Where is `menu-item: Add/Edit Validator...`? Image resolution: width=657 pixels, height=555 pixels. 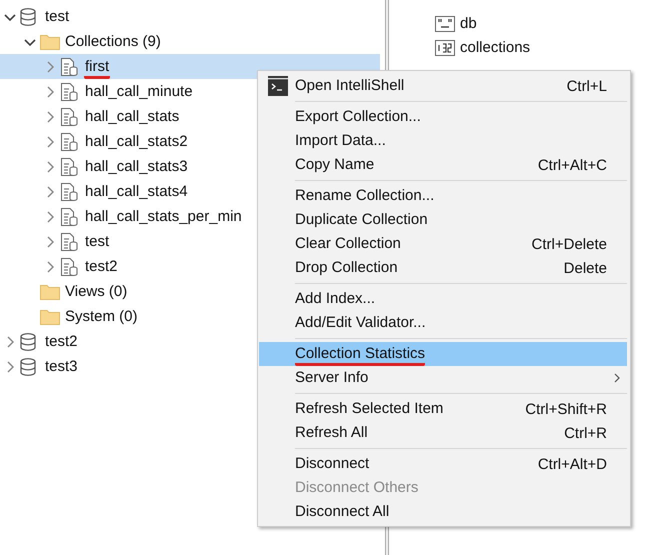 menu-item: Add/Edit Validator... is located at coordinates (443, 323).